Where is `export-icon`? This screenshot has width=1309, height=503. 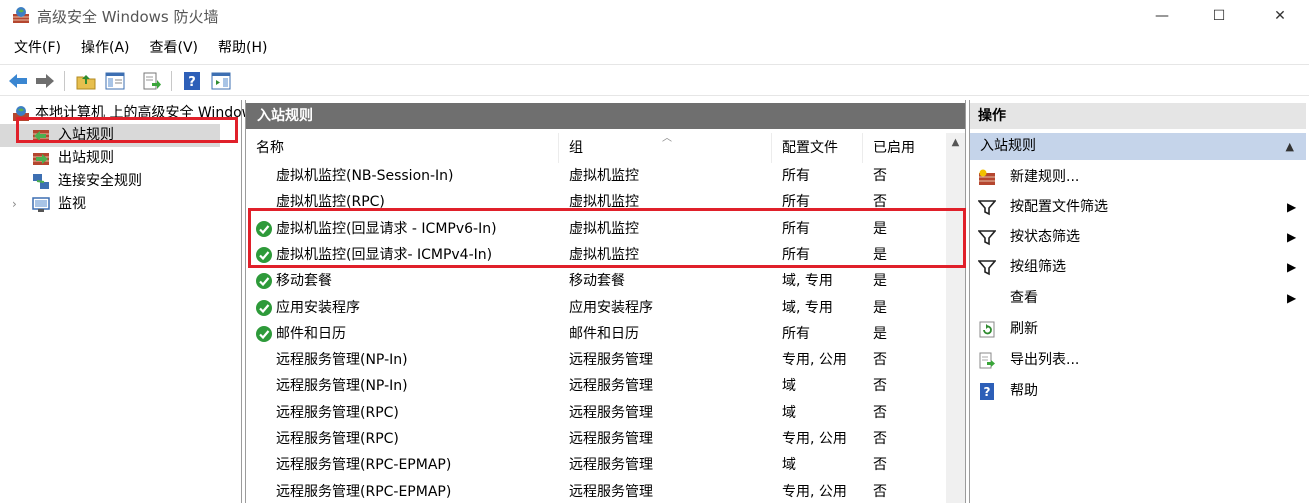
export-icon is located at coordinates (152, 81).